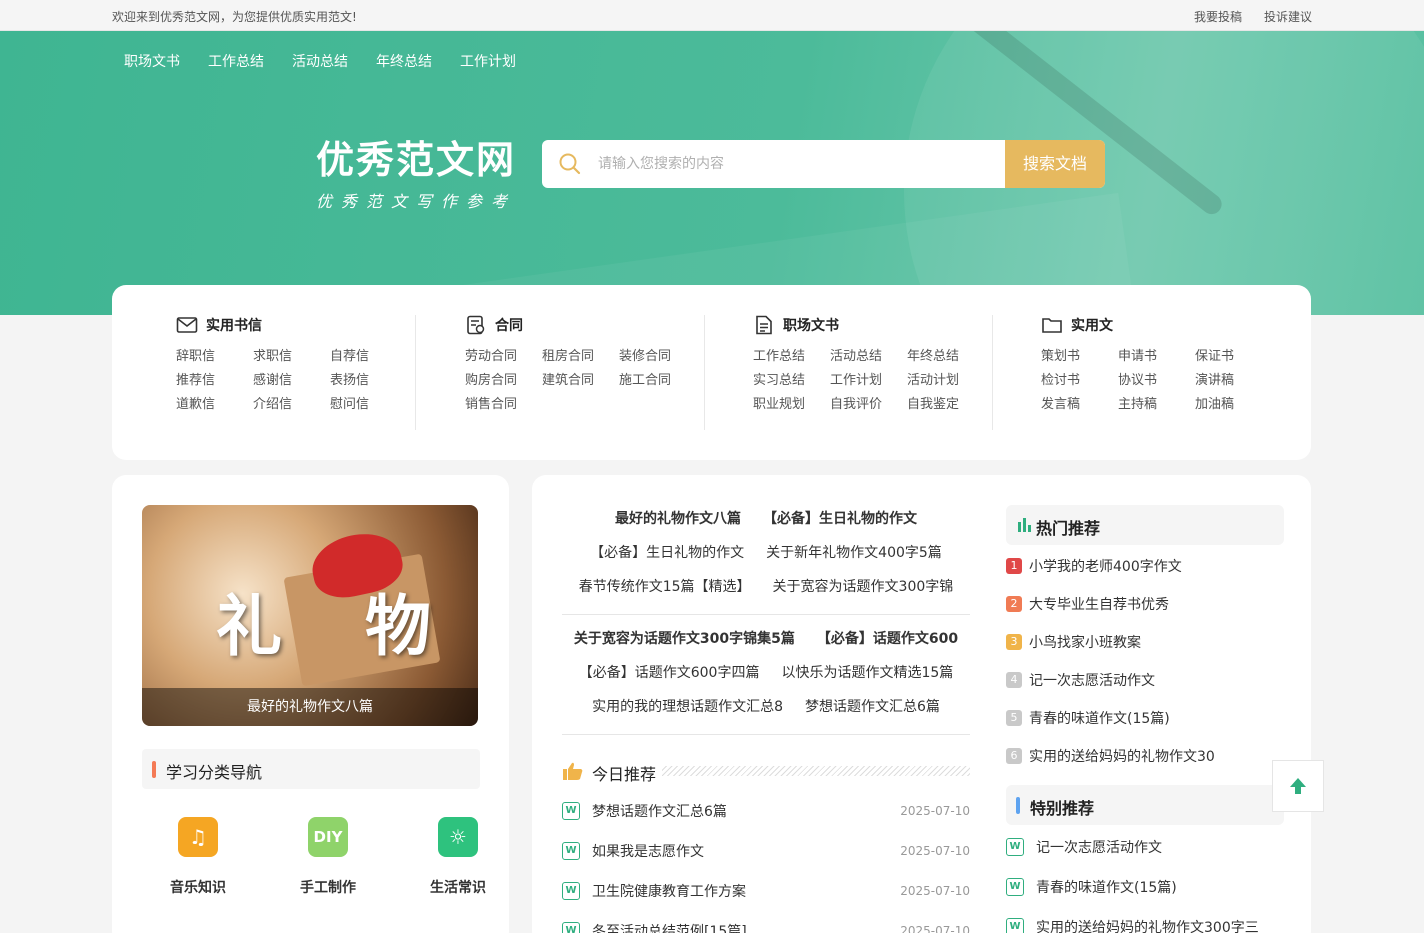  Describe the element at coordinates (657, 381) in the screenshot. I see `category-link: 施工合同` at that location.